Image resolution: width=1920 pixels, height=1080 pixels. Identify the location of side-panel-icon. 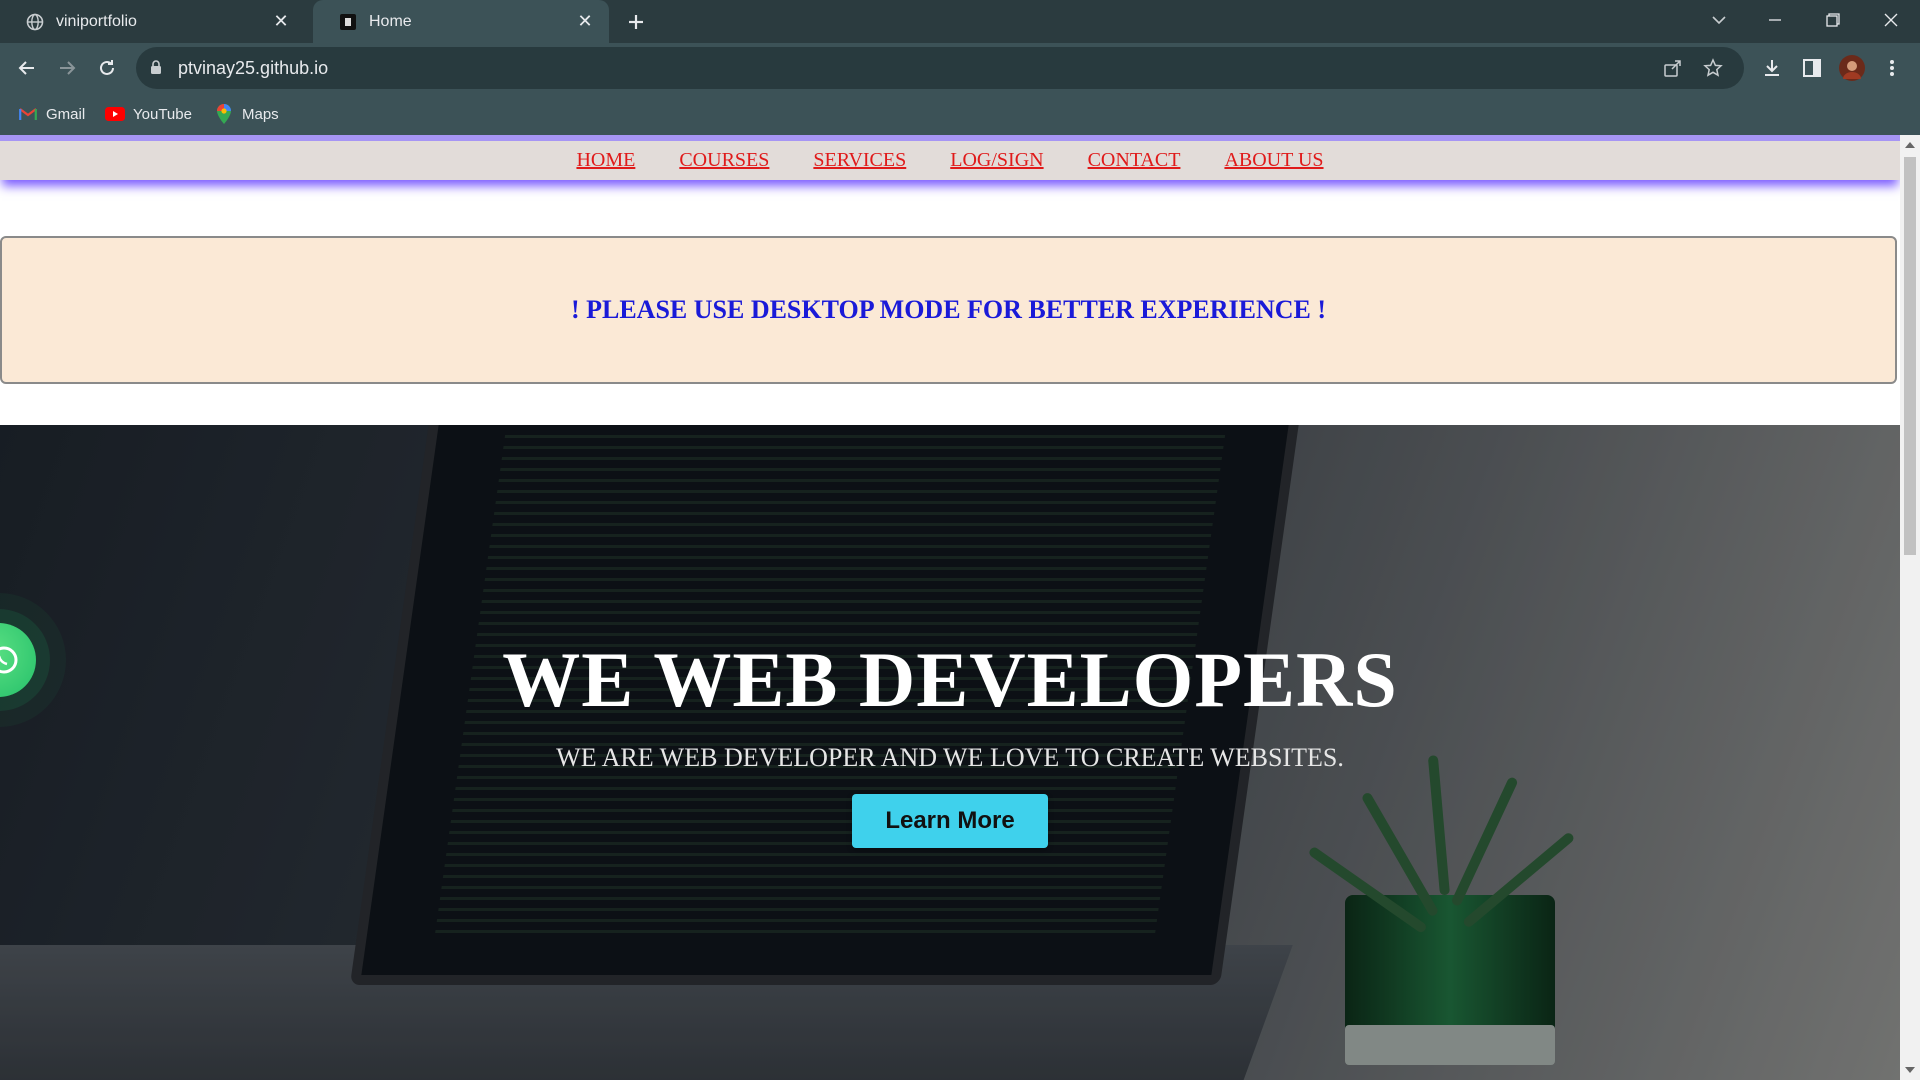
(1812, 68).